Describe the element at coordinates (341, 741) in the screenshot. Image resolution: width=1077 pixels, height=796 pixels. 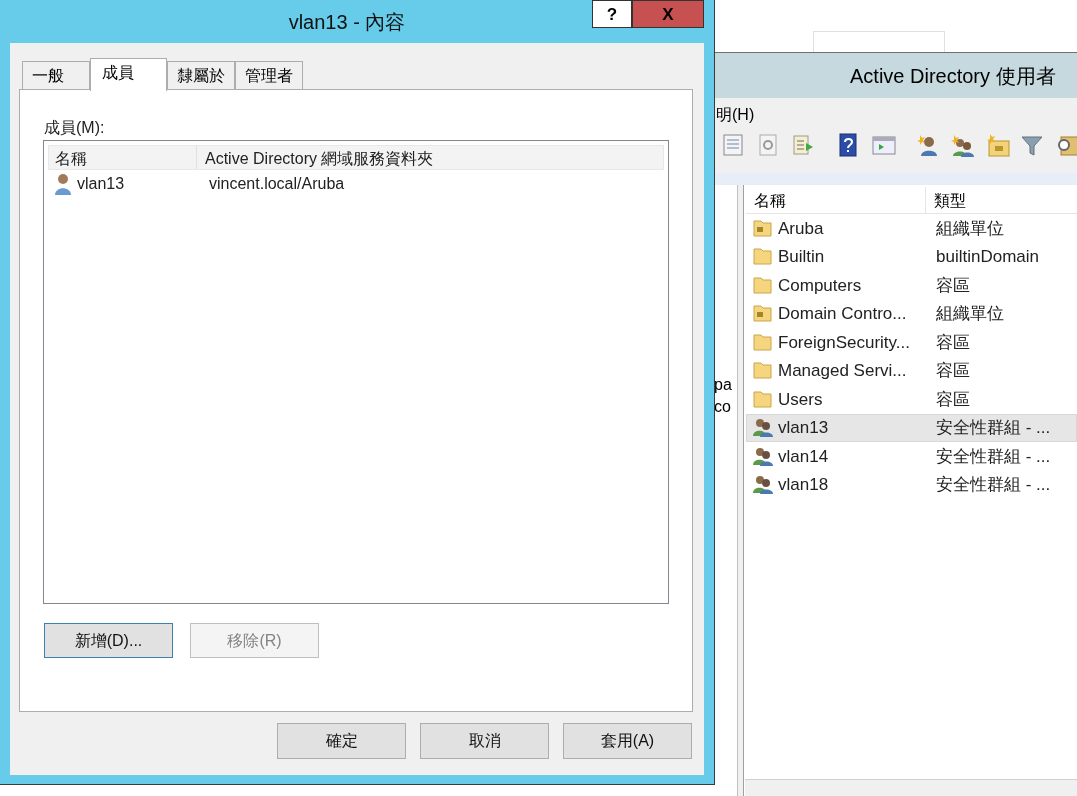
I see `dialog-button: 確定` at that location.